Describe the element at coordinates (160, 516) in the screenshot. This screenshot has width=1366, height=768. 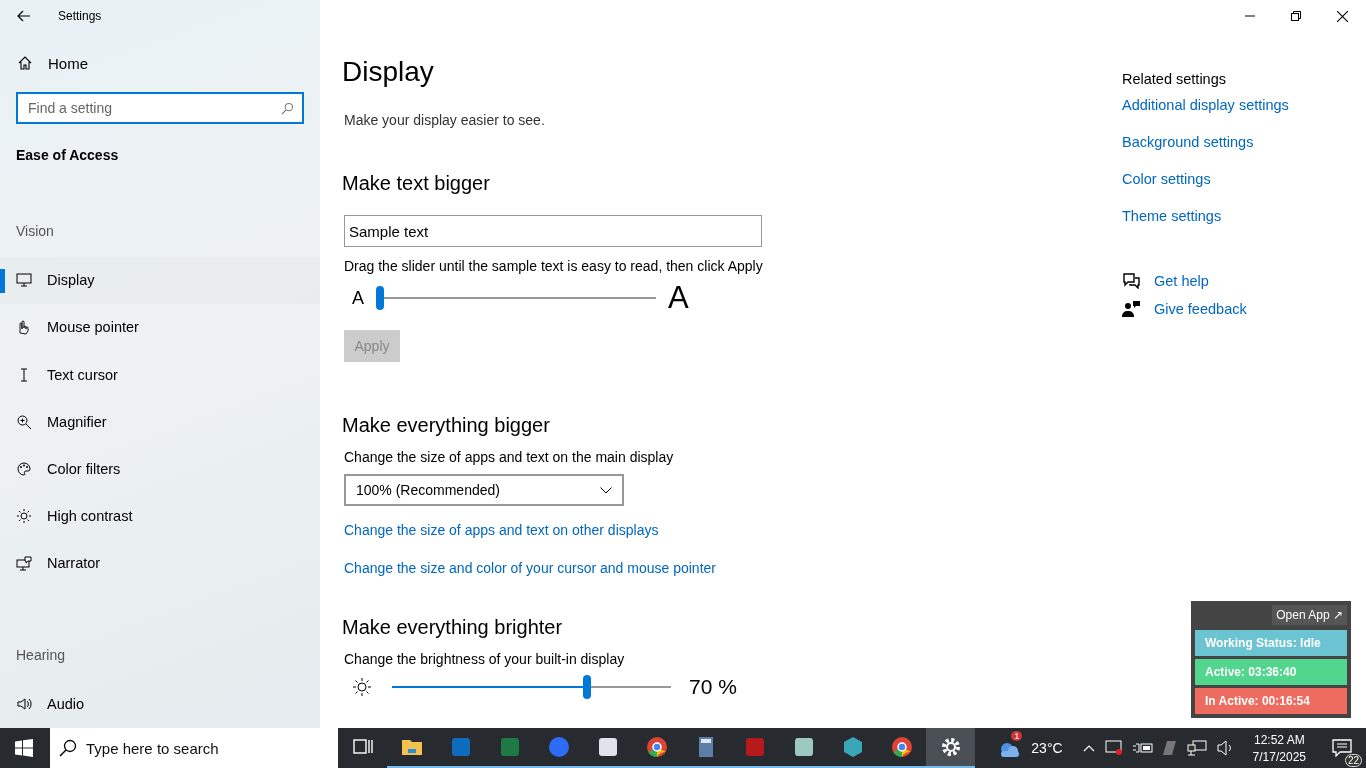
I see `nav-item: High contrast` at that location.